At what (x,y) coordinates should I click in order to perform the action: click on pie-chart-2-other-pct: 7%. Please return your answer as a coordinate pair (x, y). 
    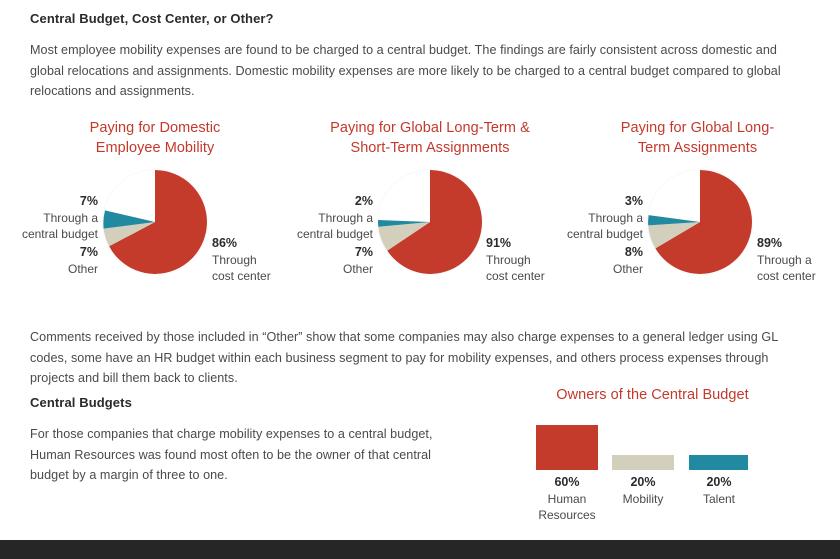
    Looking at the image, I should click on (363, 252).